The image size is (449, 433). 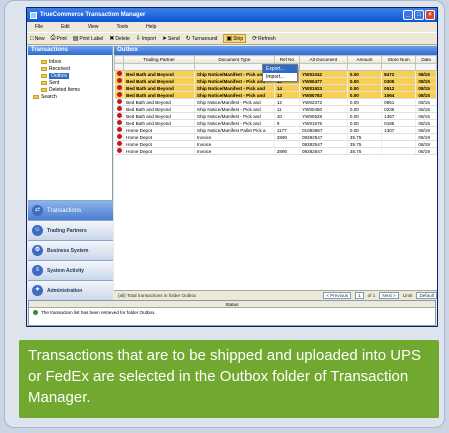 I want to click on send-button: ➤ Send, so click(x=171, y=39).